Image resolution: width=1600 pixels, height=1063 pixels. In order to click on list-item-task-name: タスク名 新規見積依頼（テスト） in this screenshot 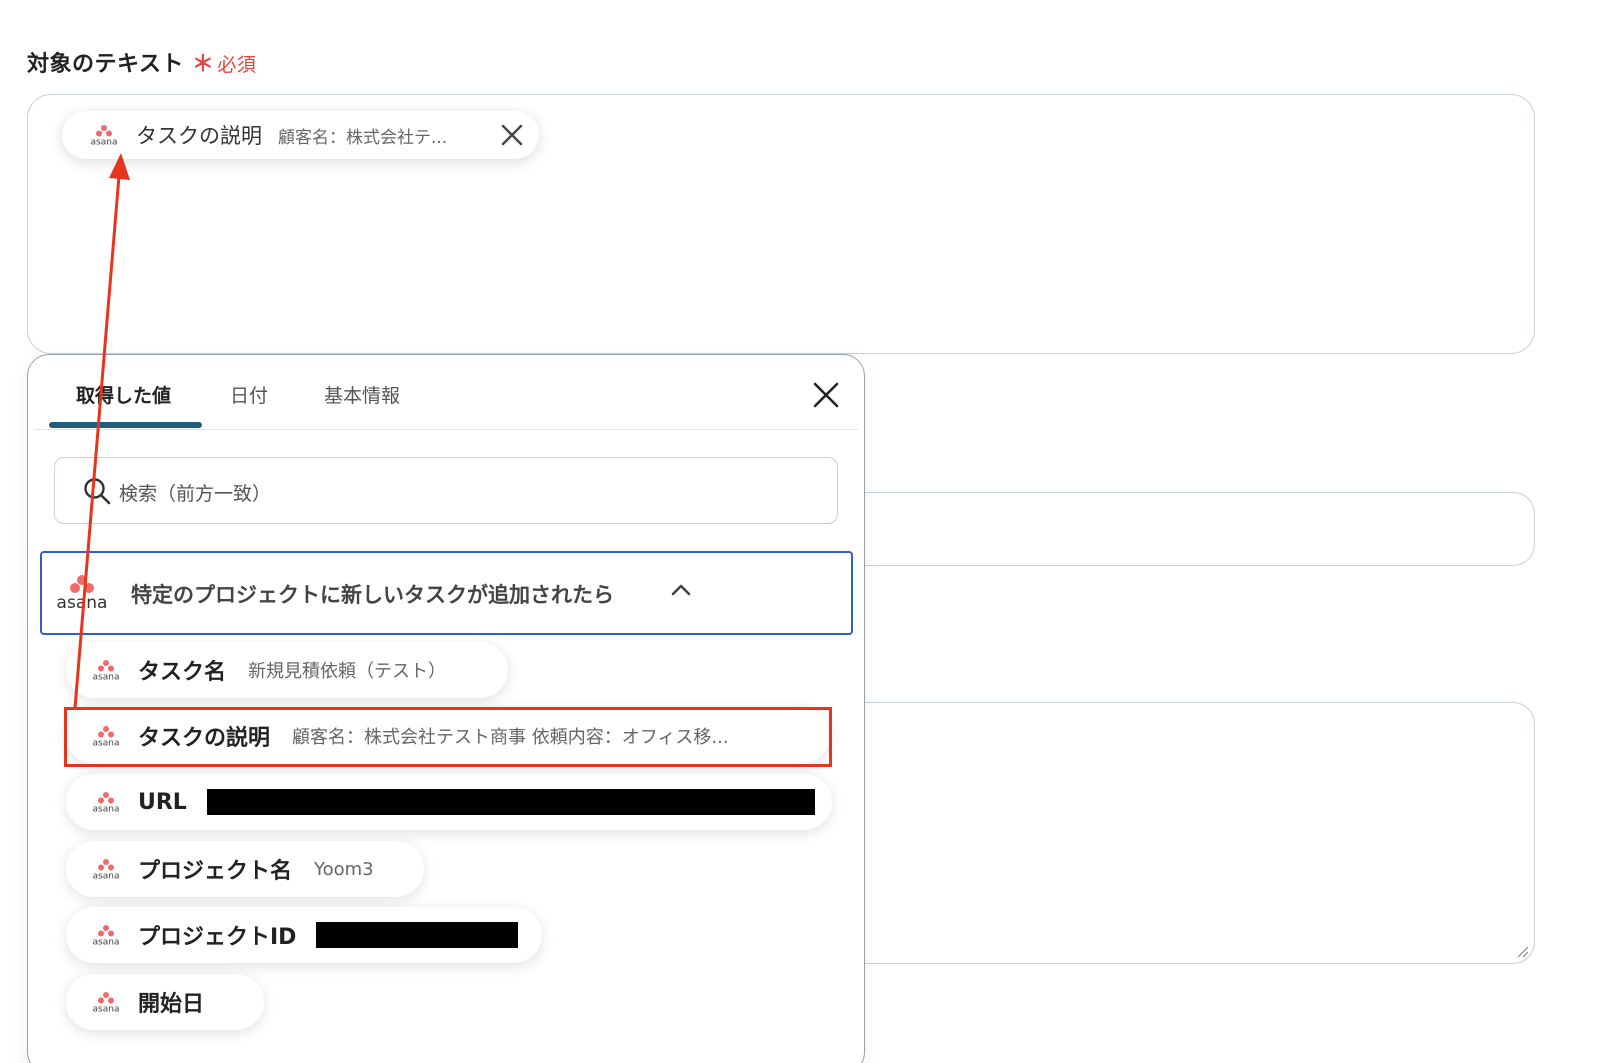, I will do `click(287, 670)`.